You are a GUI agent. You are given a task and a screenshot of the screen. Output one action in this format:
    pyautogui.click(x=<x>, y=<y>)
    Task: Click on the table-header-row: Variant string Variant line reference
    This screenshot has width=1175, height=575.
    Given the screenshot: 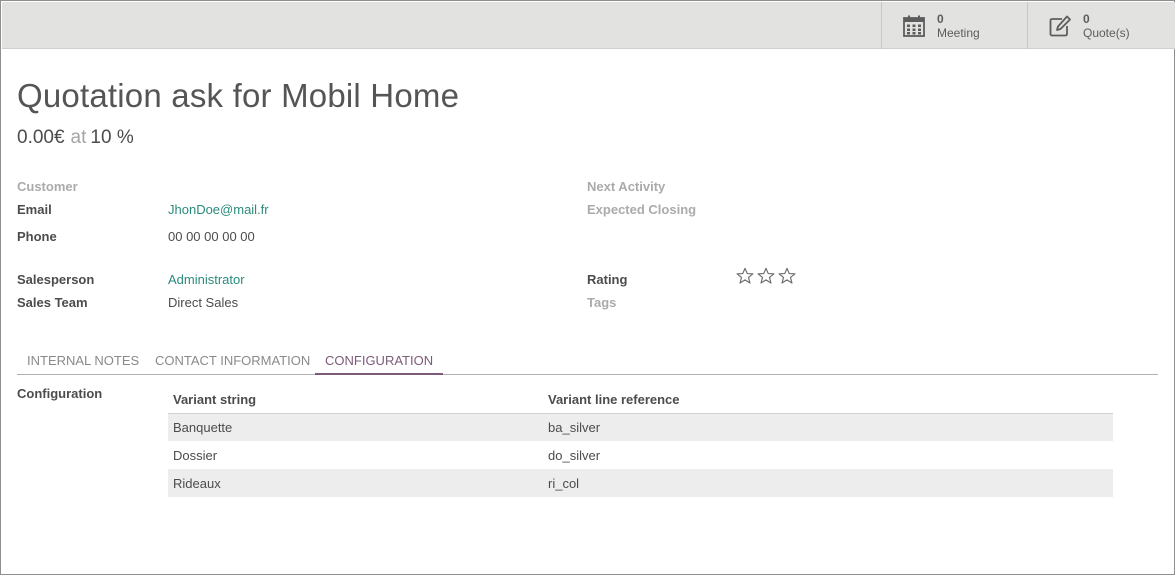 What is the action you would take?
    pyautogui.click(x=640, y=400)
    